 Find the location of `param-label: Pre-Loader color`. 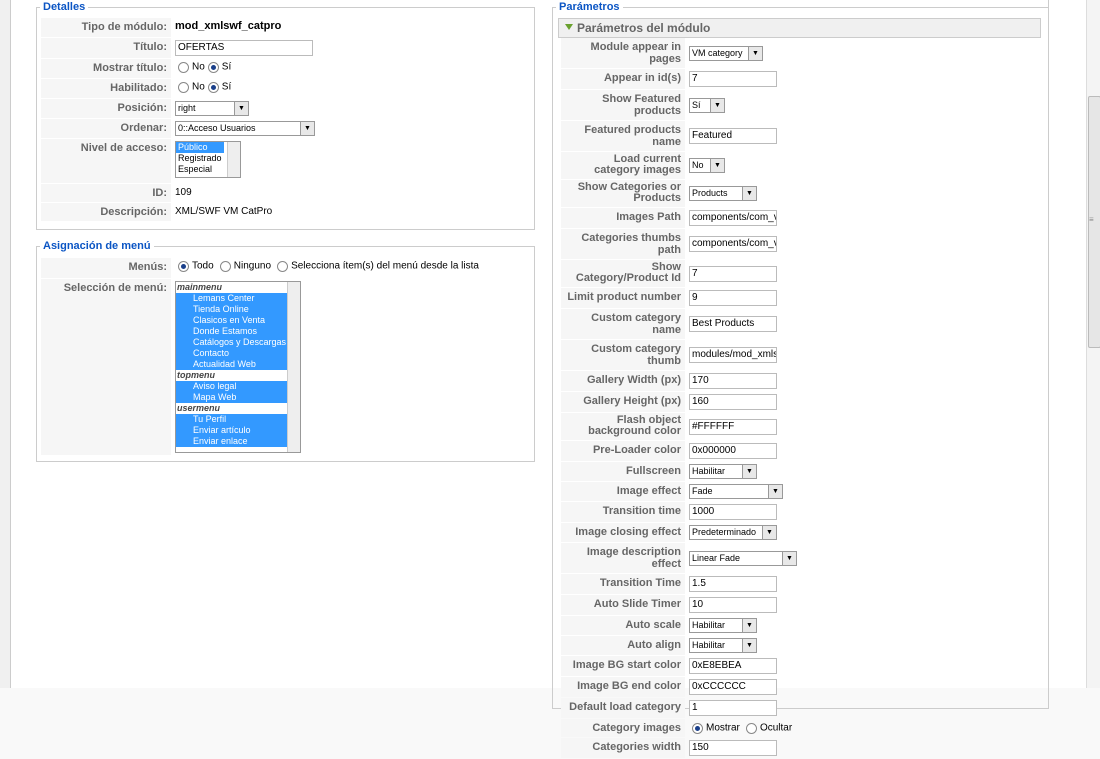

param-label: Pre-Loader color is located at coordinates (623, 451).